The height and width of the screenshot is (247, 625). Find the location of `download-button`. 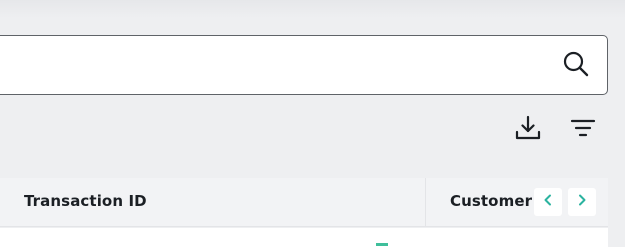

download-button is located at coordinates (528, 130).